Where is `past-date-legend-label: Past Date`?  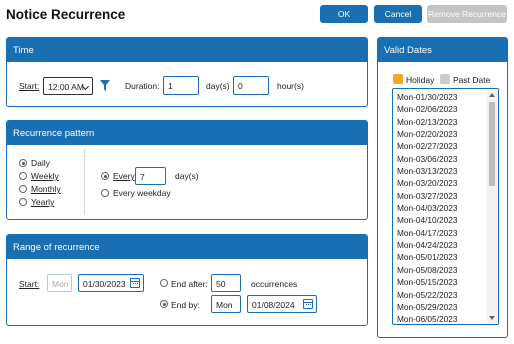
past-date-legend-label: Past Date is located at coordinates (472, 80).